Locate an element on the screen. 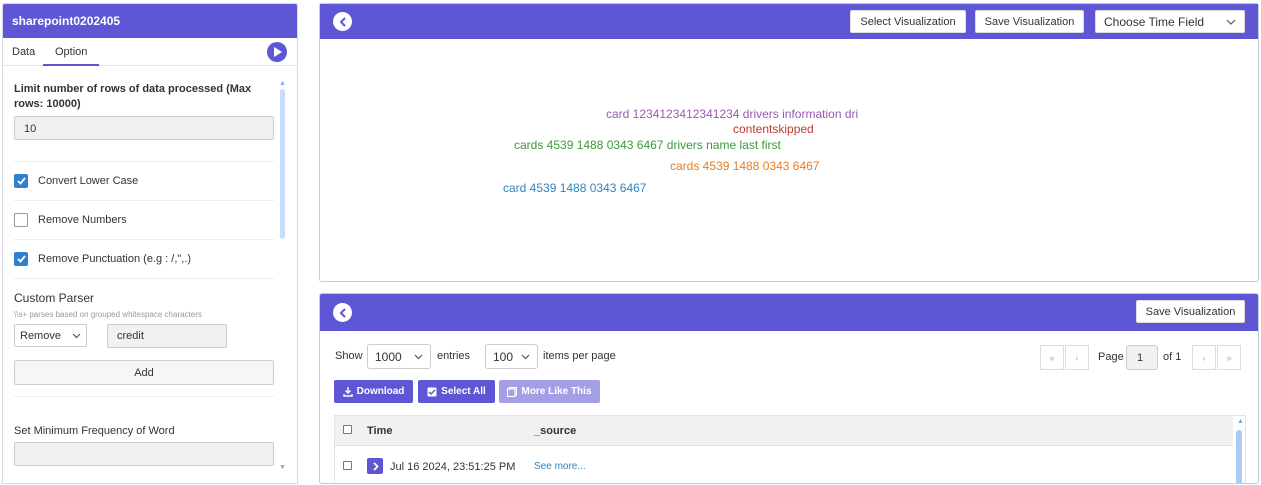 Image resolution: width=1261 pixels, height=485 pixels. word-cloud-term: card 4539 1488 0343 6467 is located at coordinates (575, 188).